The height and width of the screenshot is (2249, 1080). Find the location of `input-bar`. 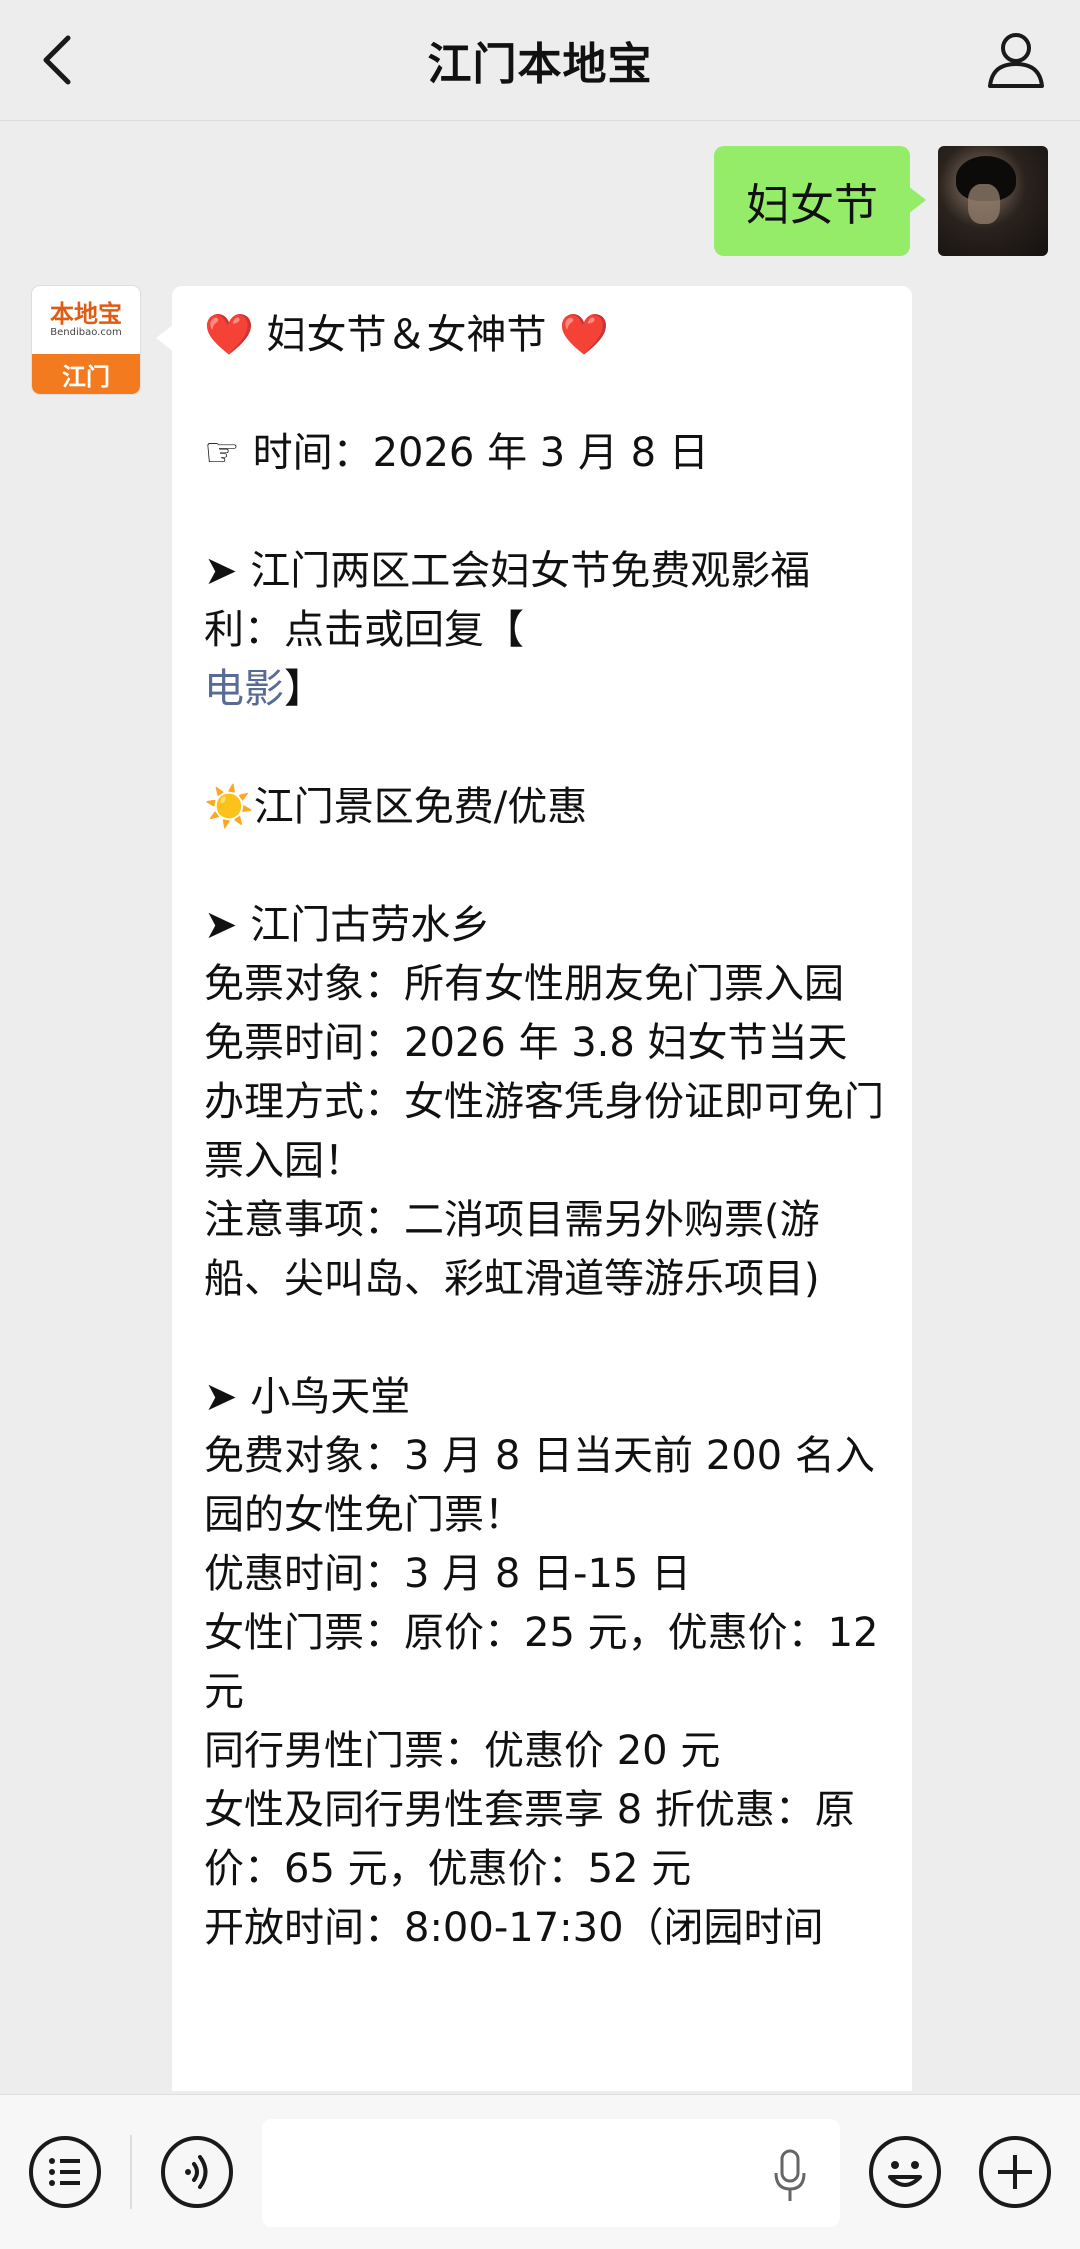

input-bar is located at coordinates (540, 2171).